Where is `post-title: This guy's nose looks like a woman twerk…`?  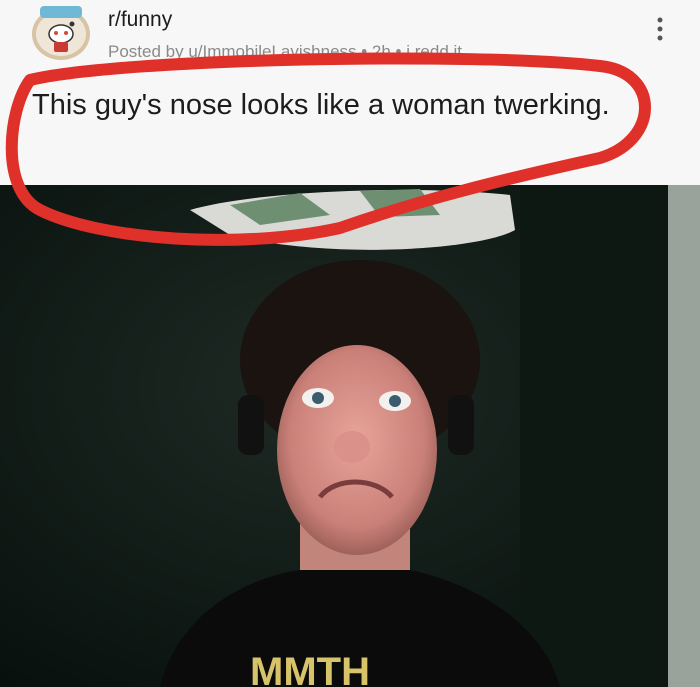
post-title: This guy's nose looks like a woman twerk… is located at coordinates (332, 105).